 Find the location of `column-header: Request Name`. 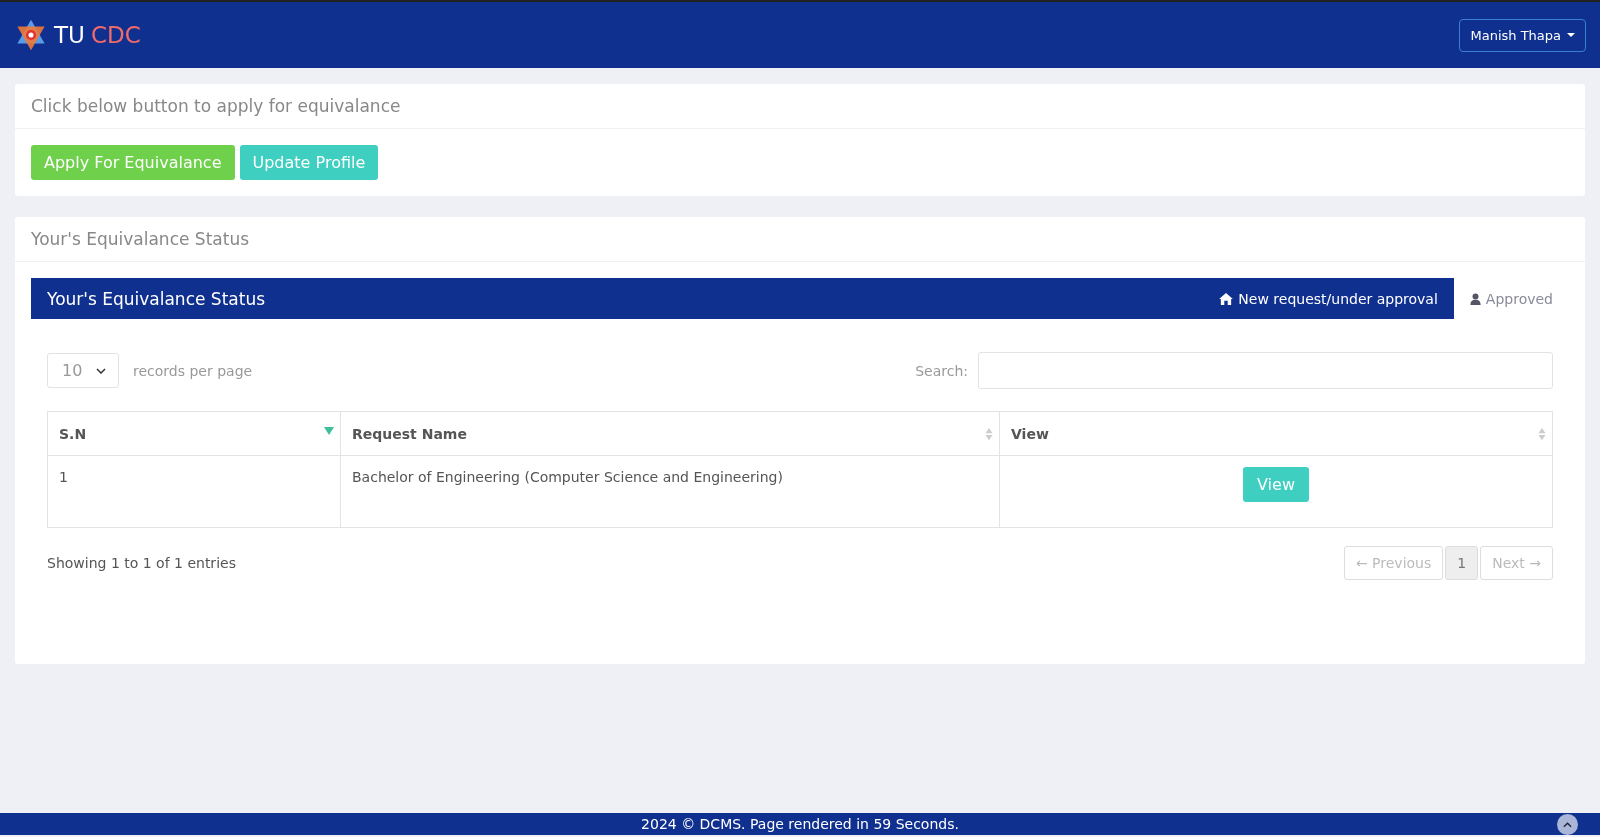

column-header: Request Name is located at coordinates (670, 433).